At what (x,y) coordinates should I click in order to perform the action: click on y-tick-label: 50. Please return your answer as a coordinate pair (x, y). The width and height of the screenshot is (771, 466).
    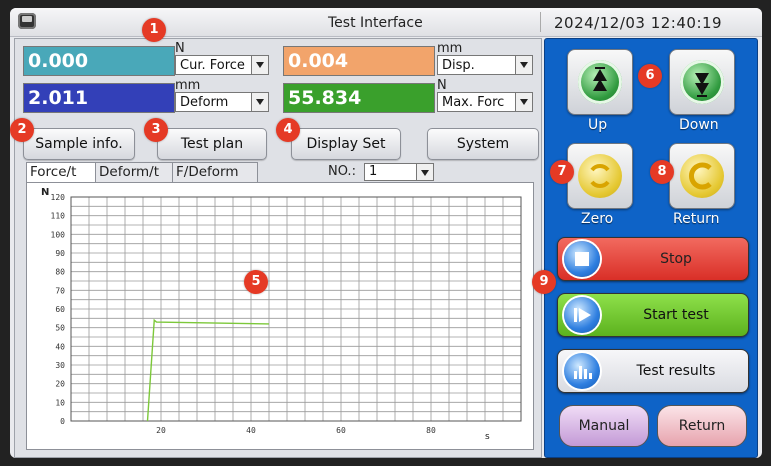
    Looking at the image, I should click on (60, 328).